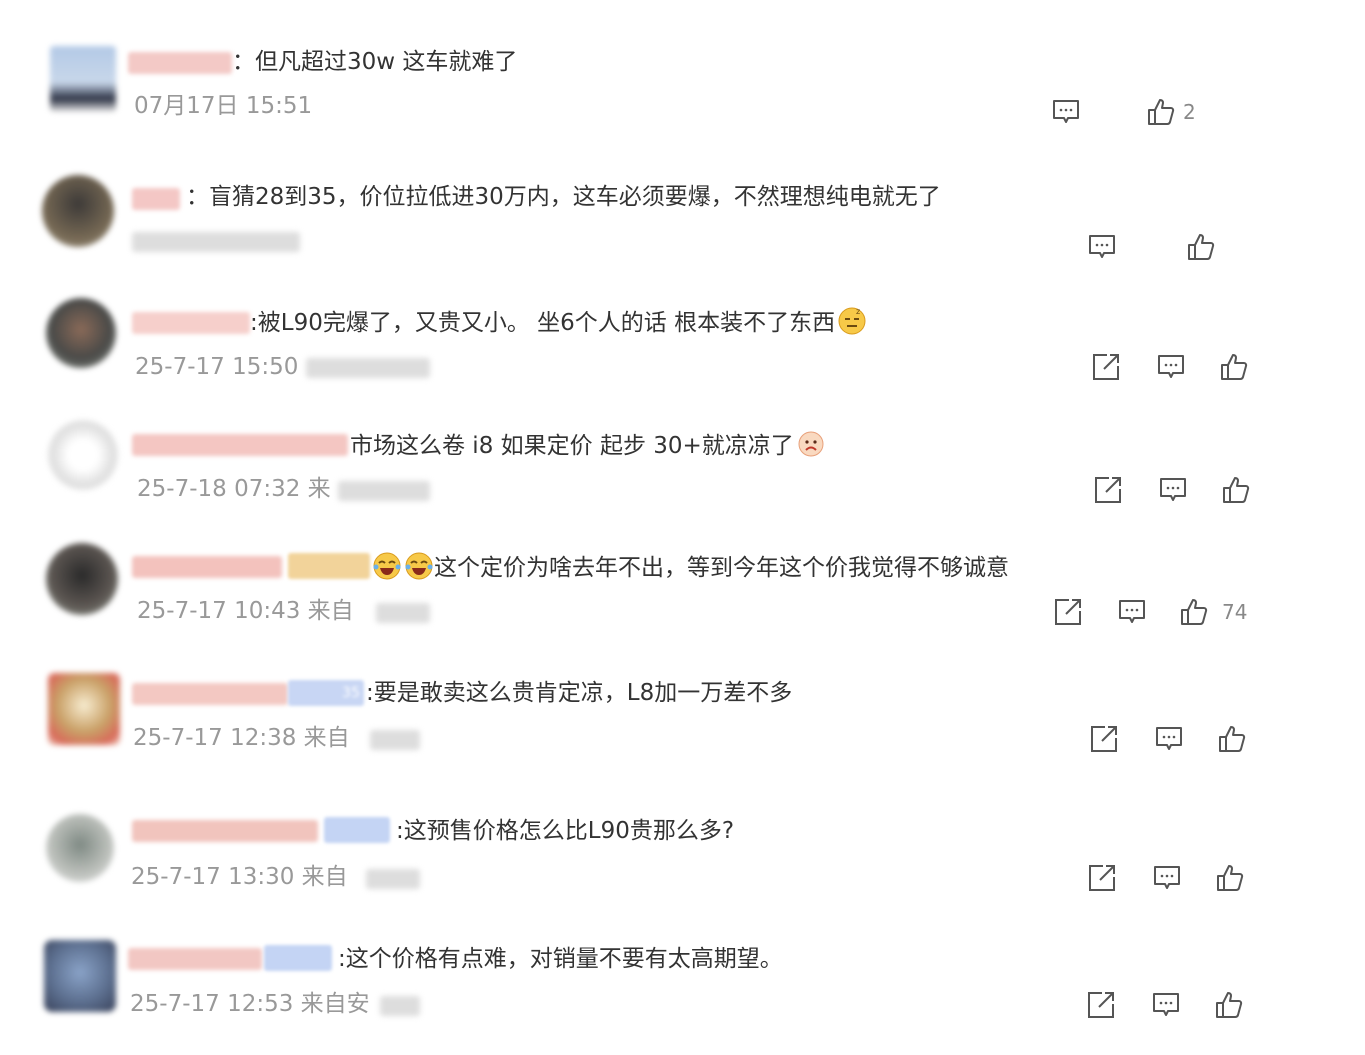  I want to click on like-count: 74, so click(1235, 612).